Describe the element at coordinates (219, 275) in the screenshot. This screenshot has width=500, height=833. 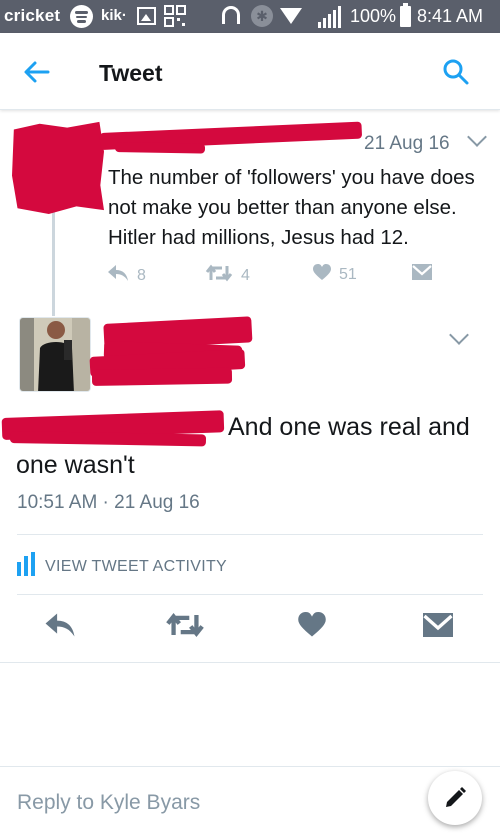
I see `retweet-icon` at that location.